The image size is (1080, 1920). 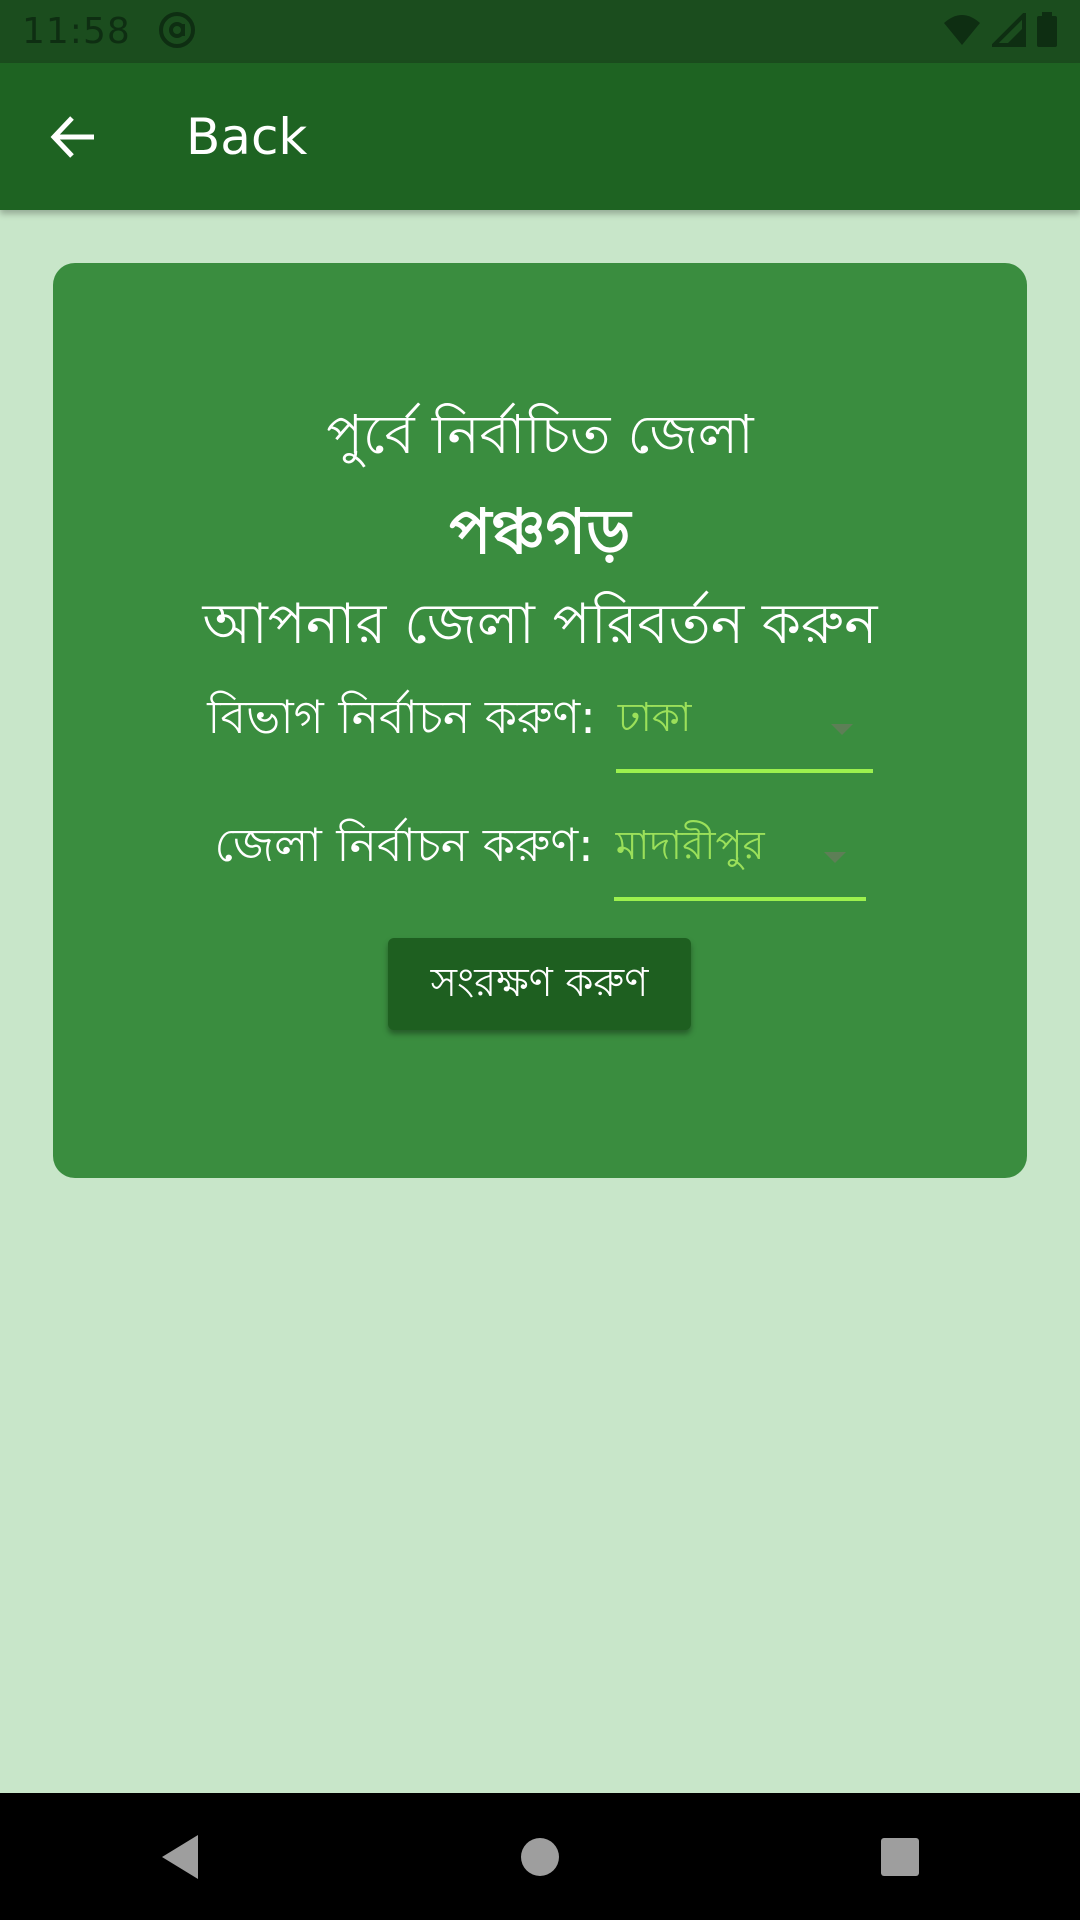 What do you see at coordinates (1007, 30) in the screenshot?
I see `signal-icon` at bounding box center [1007, 30].